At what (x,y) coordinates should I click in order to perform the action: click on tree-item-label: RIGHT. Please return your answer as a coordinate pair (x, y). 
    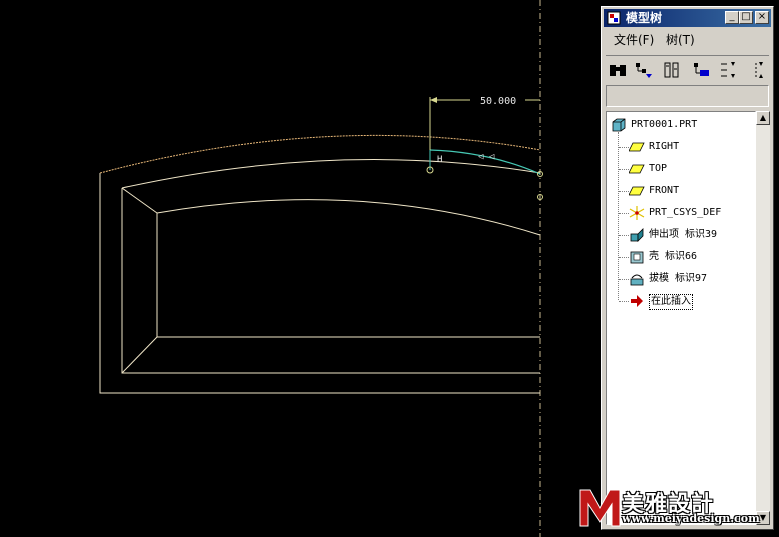
    Looking at the image, I should click on (664, 146).